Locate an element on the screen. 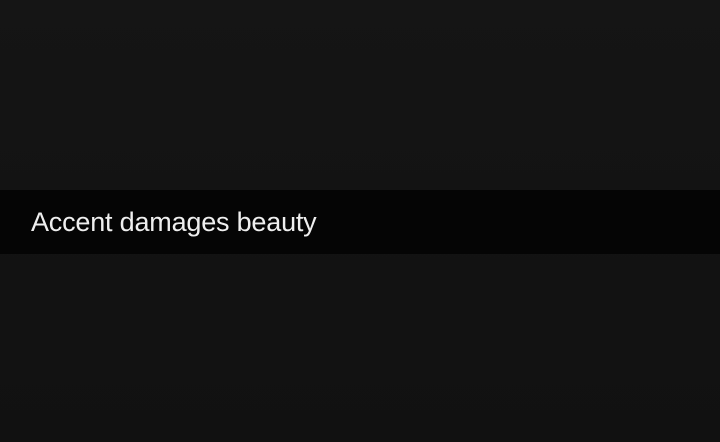 This screenshot has height=442, width=720. caption-text: Accent damages beauty is located at coordinates (174, 221).